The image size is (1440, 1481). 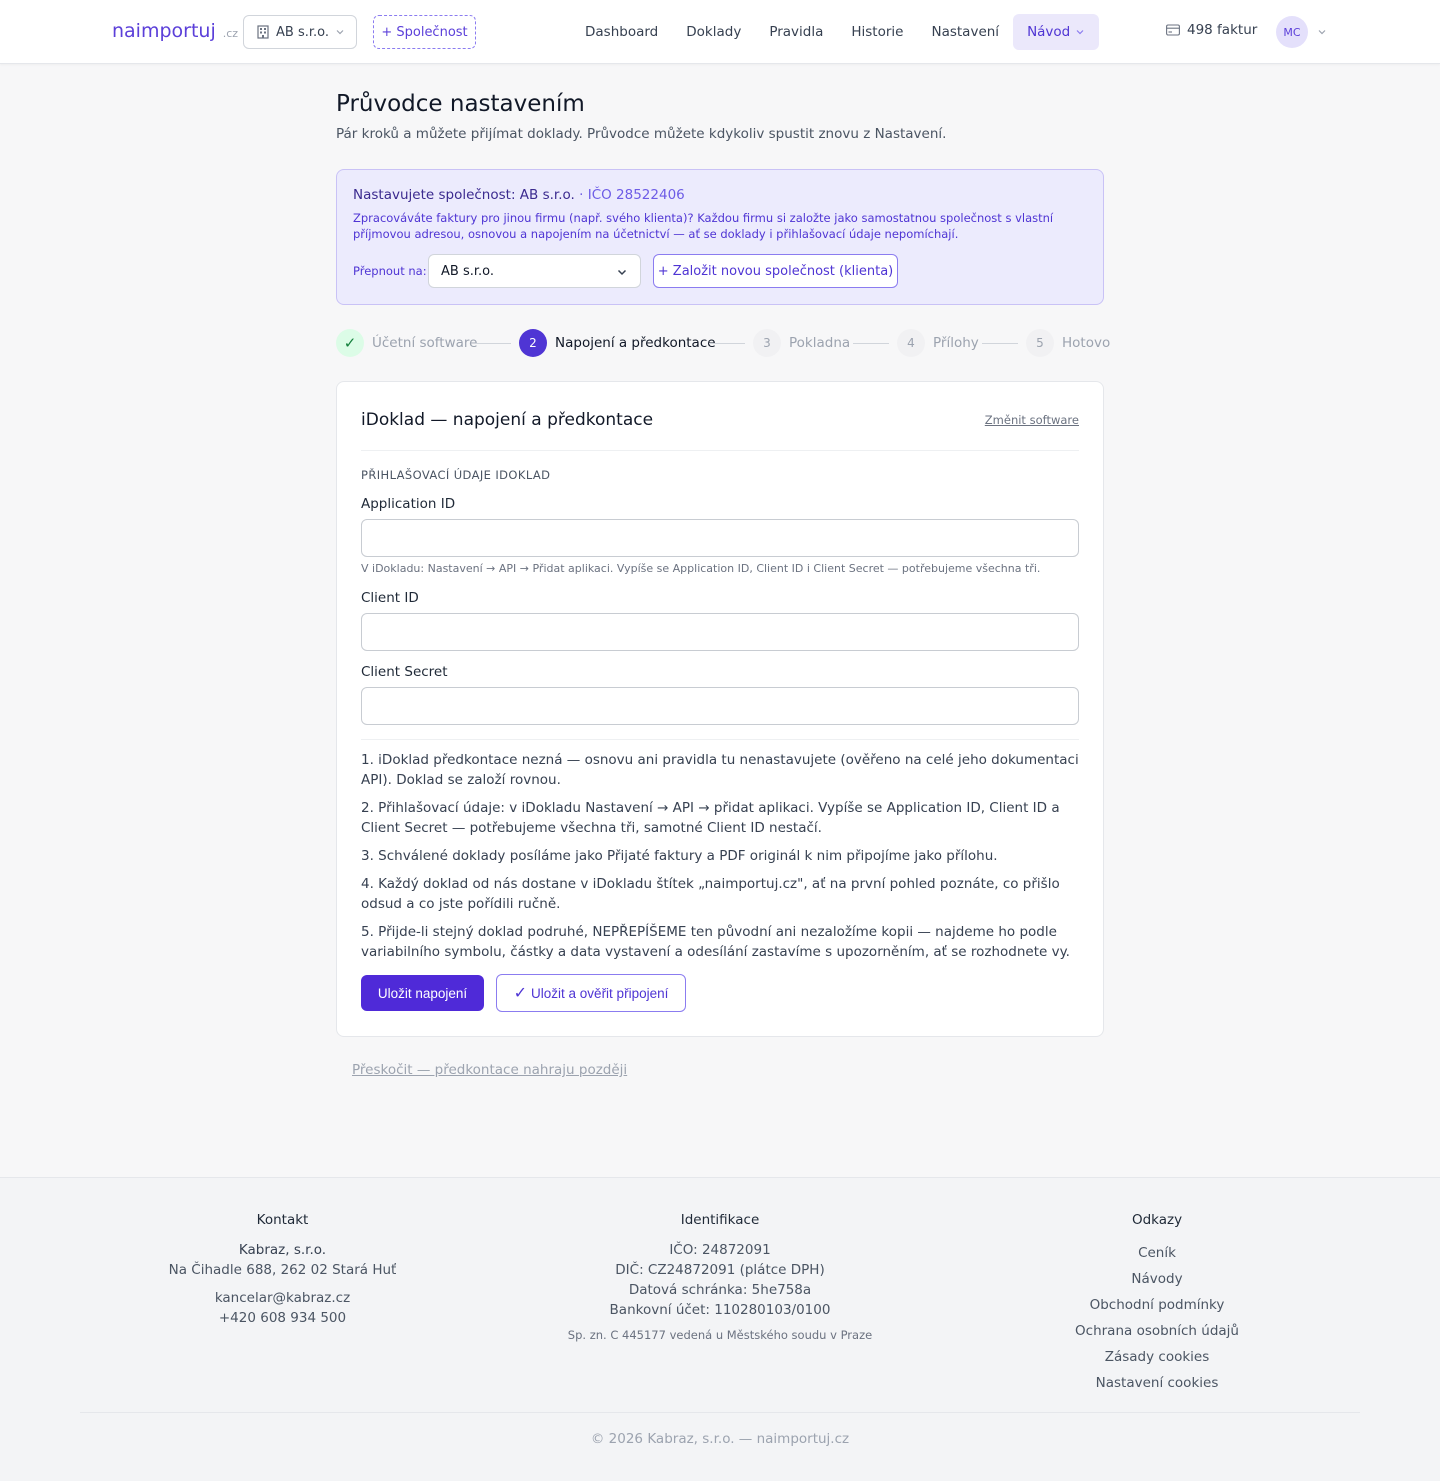 I want to click on step-number: 2, so click(x=533, y=343).